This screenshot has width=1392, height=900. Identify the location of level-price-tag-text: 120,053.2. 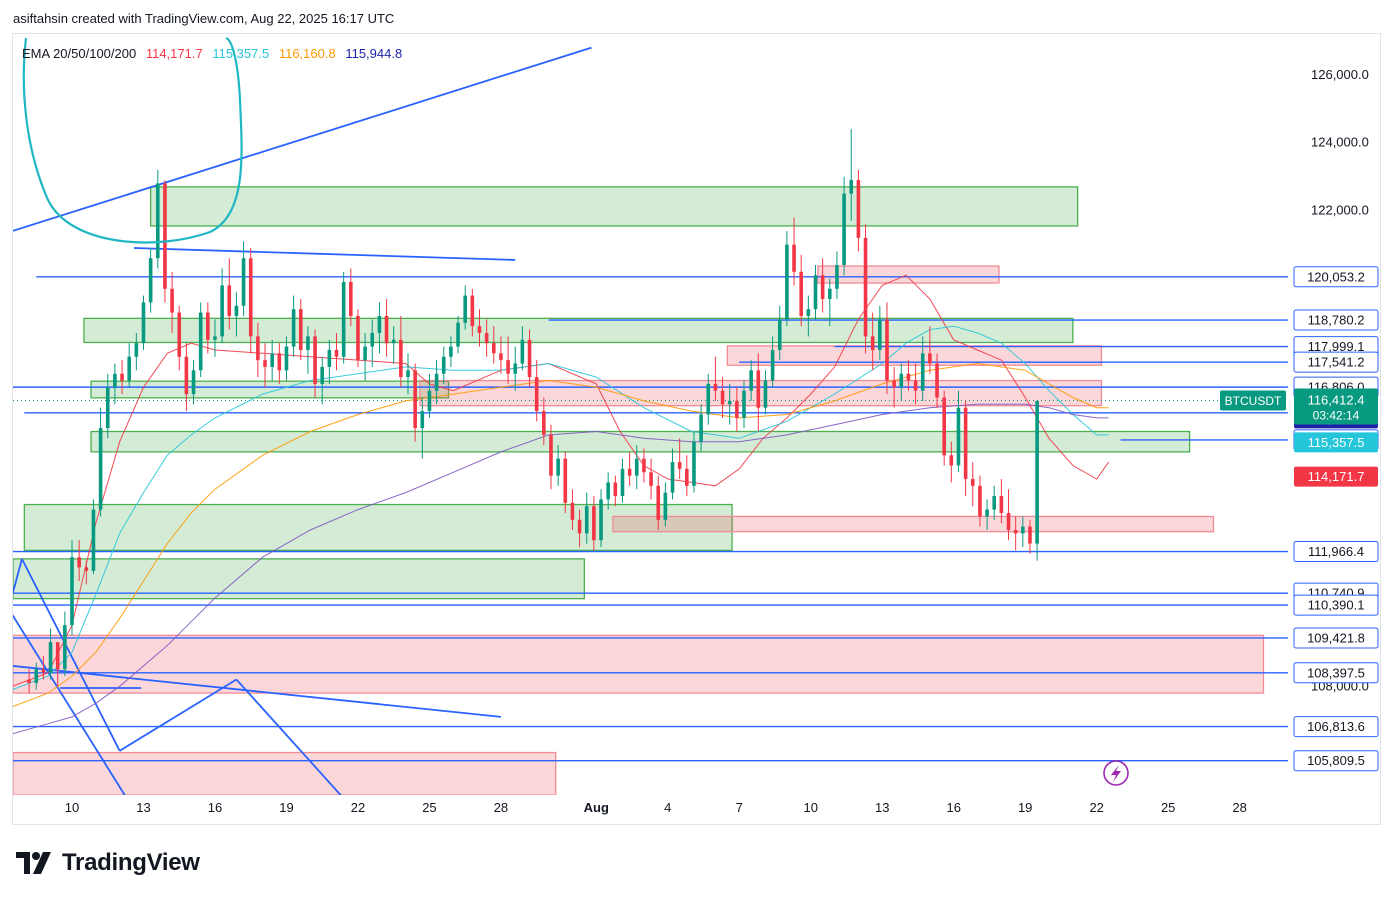
(1336, 276).